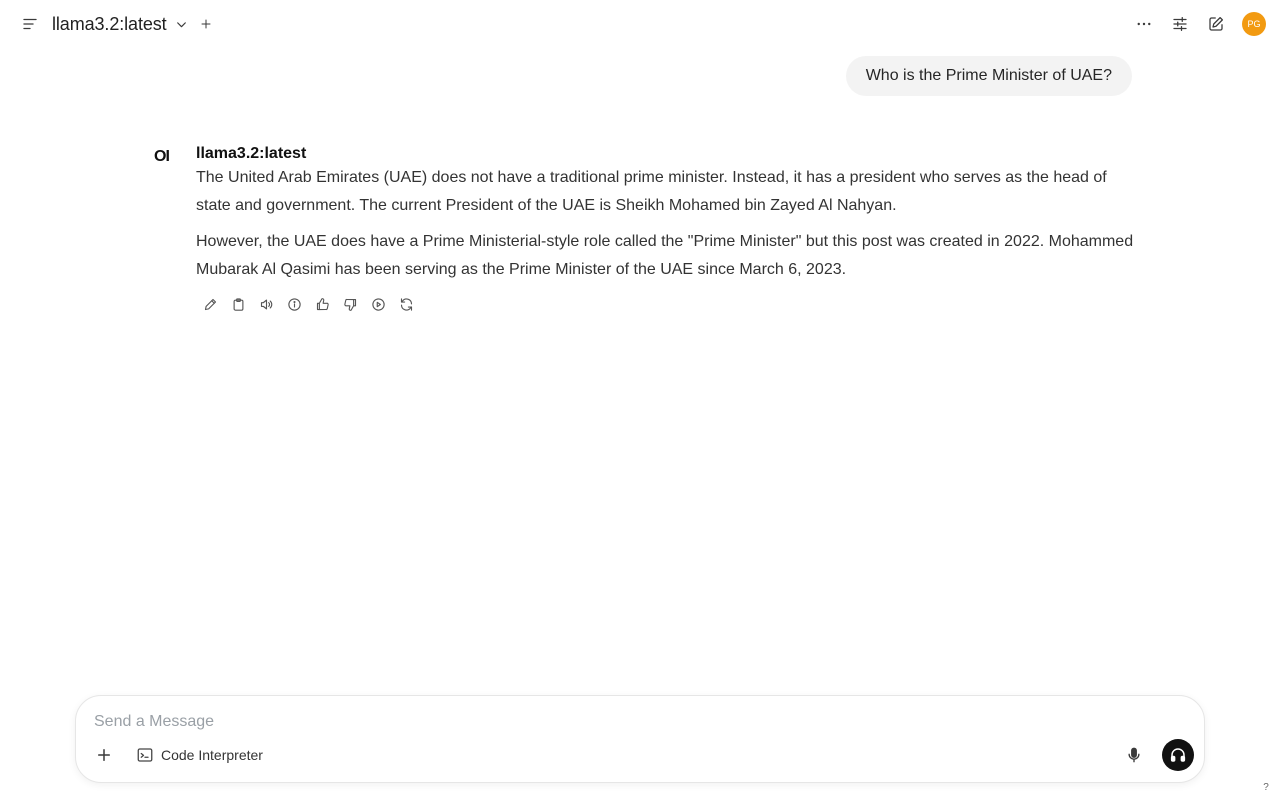 The width and height of the screenshot is (1280, 800). What do you see at coordinates (145, 755) in the screenshot?
I see `terminal-icon` at bounding box center [145, 755].